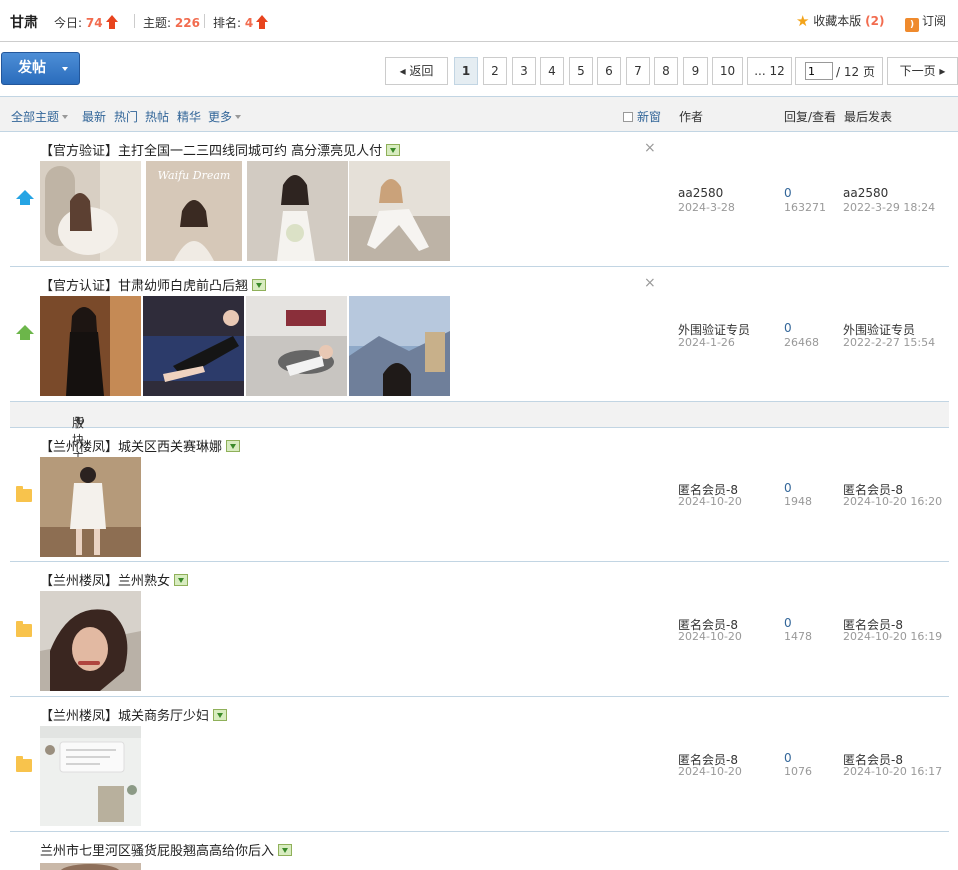 This screenshot has width=958, height=870. I want to click on column-last-post: 最后发表, so click(868, 117).